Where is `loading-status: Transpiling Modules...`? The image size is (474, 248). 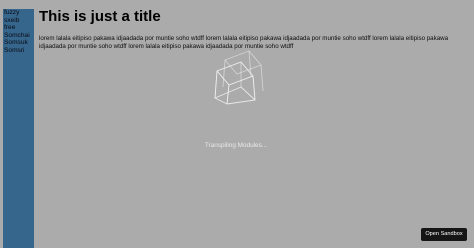 loading-status: Transpiling Modules... is located at coordinates (236, 145).